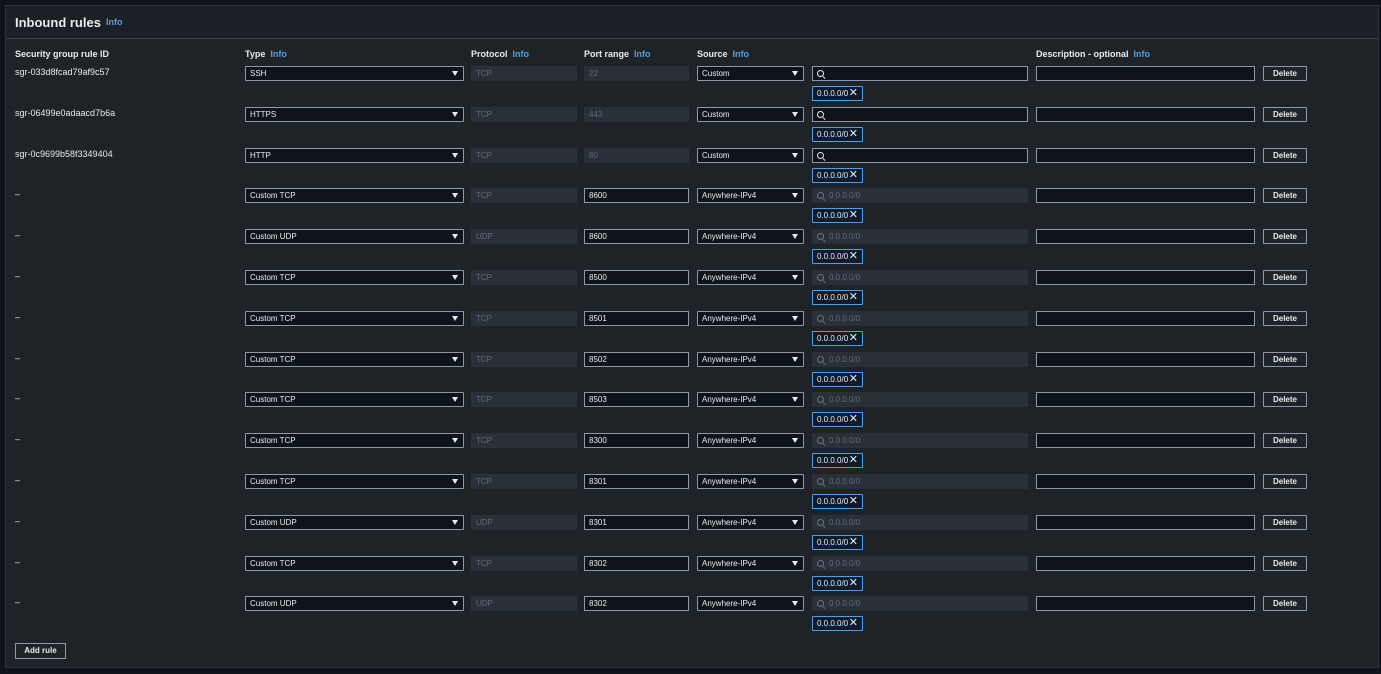 This screenshot has width=1381, height=674. I want to click on port-range-input: 8502, so click(636, 359).